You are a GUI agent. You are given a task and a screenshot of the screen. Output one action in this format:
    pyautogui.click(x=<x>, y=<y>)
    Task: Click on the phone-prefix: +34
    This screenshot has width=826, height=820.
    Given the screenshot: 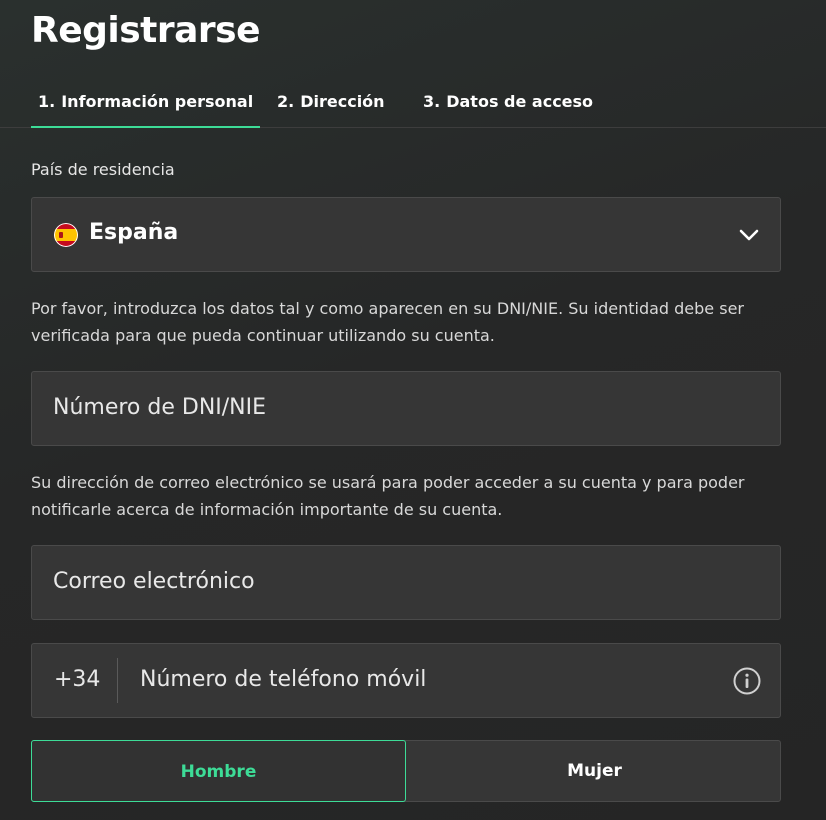 What is the action you would take?
    pyautogui.click(x=77, y=679)
    